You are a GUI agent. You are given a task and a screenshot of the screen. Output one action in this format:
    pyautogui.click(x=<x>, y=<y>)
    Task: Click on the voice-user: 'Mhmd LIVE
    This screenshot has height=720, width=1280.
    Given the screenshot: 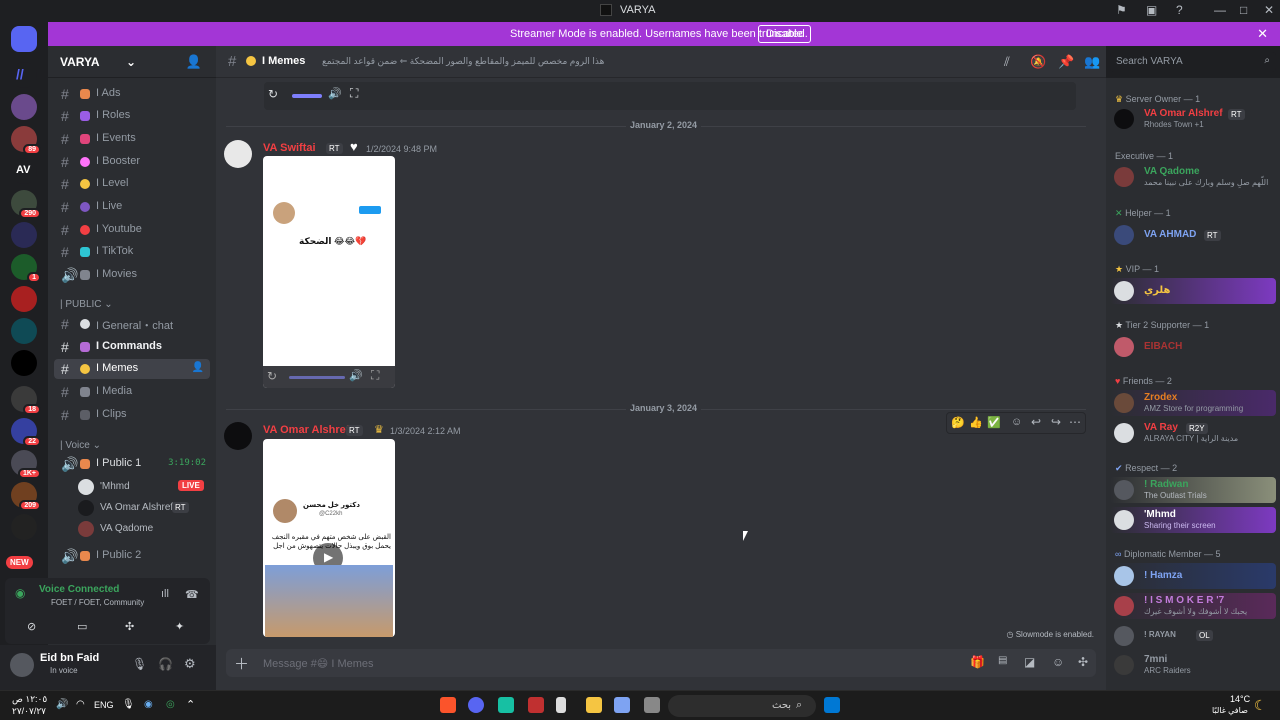 What is the action you would take?
    pyautogui.click(x=143, y=487)
    